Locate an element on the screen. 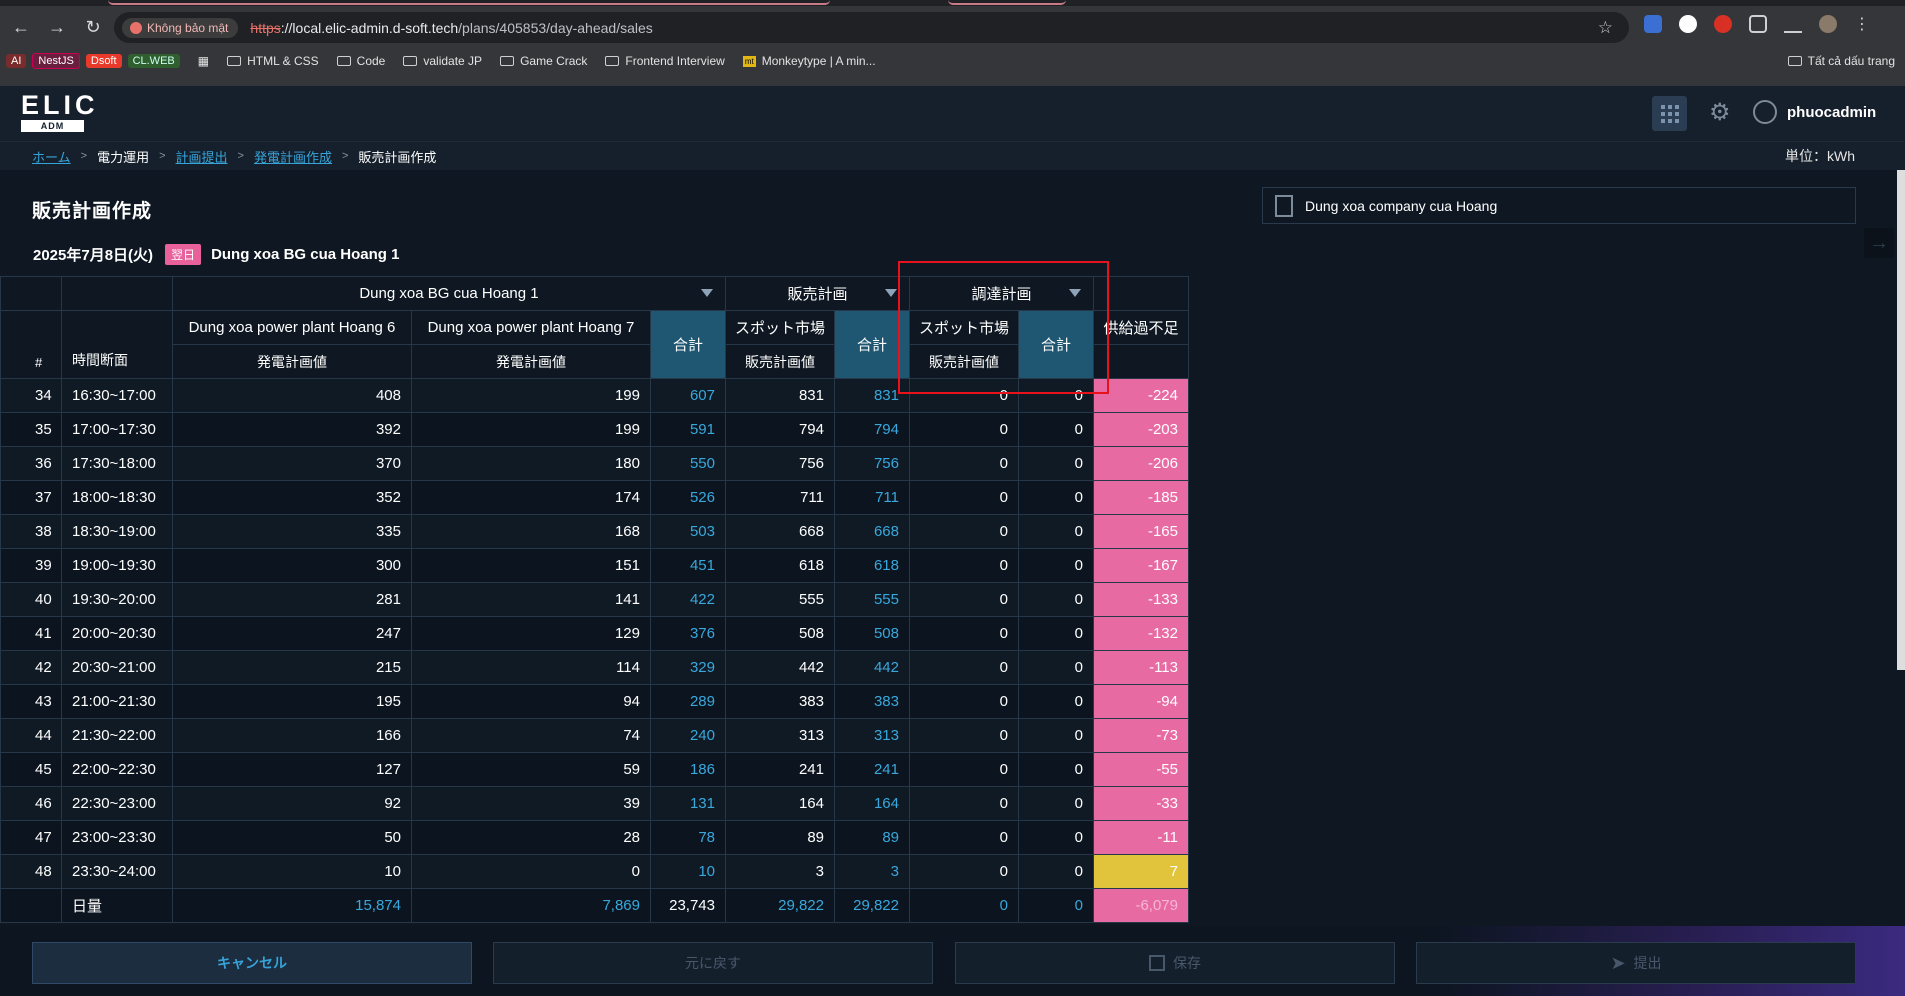 This screenshot has height=996, width=1905. plant6-value-cell: 215 is located at coordinates (292, 667).